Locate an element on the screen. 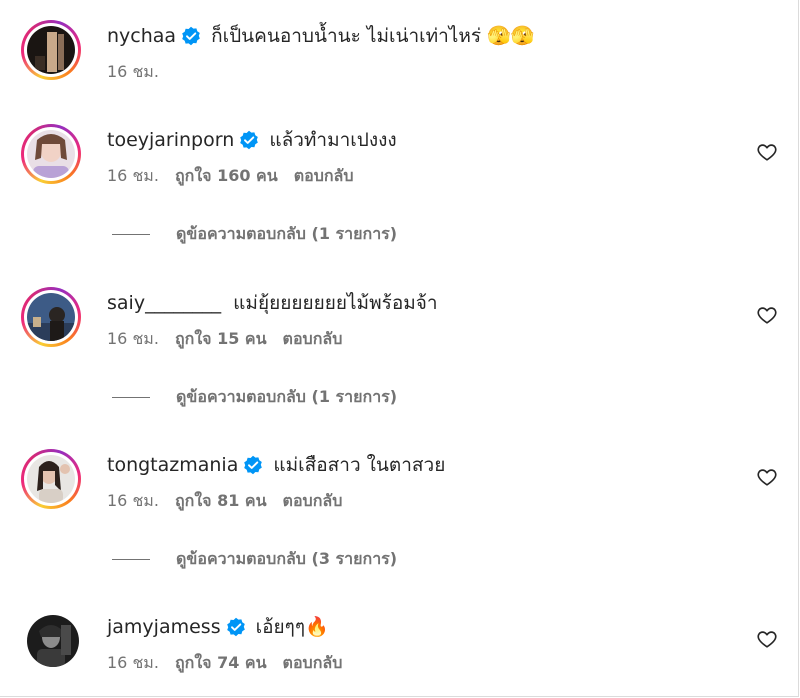 The width and height of the screenshot is (800, 698). comment-line: toeyjarinporn แล้วทำมาเปงงง is located at coordinates (252, 140).